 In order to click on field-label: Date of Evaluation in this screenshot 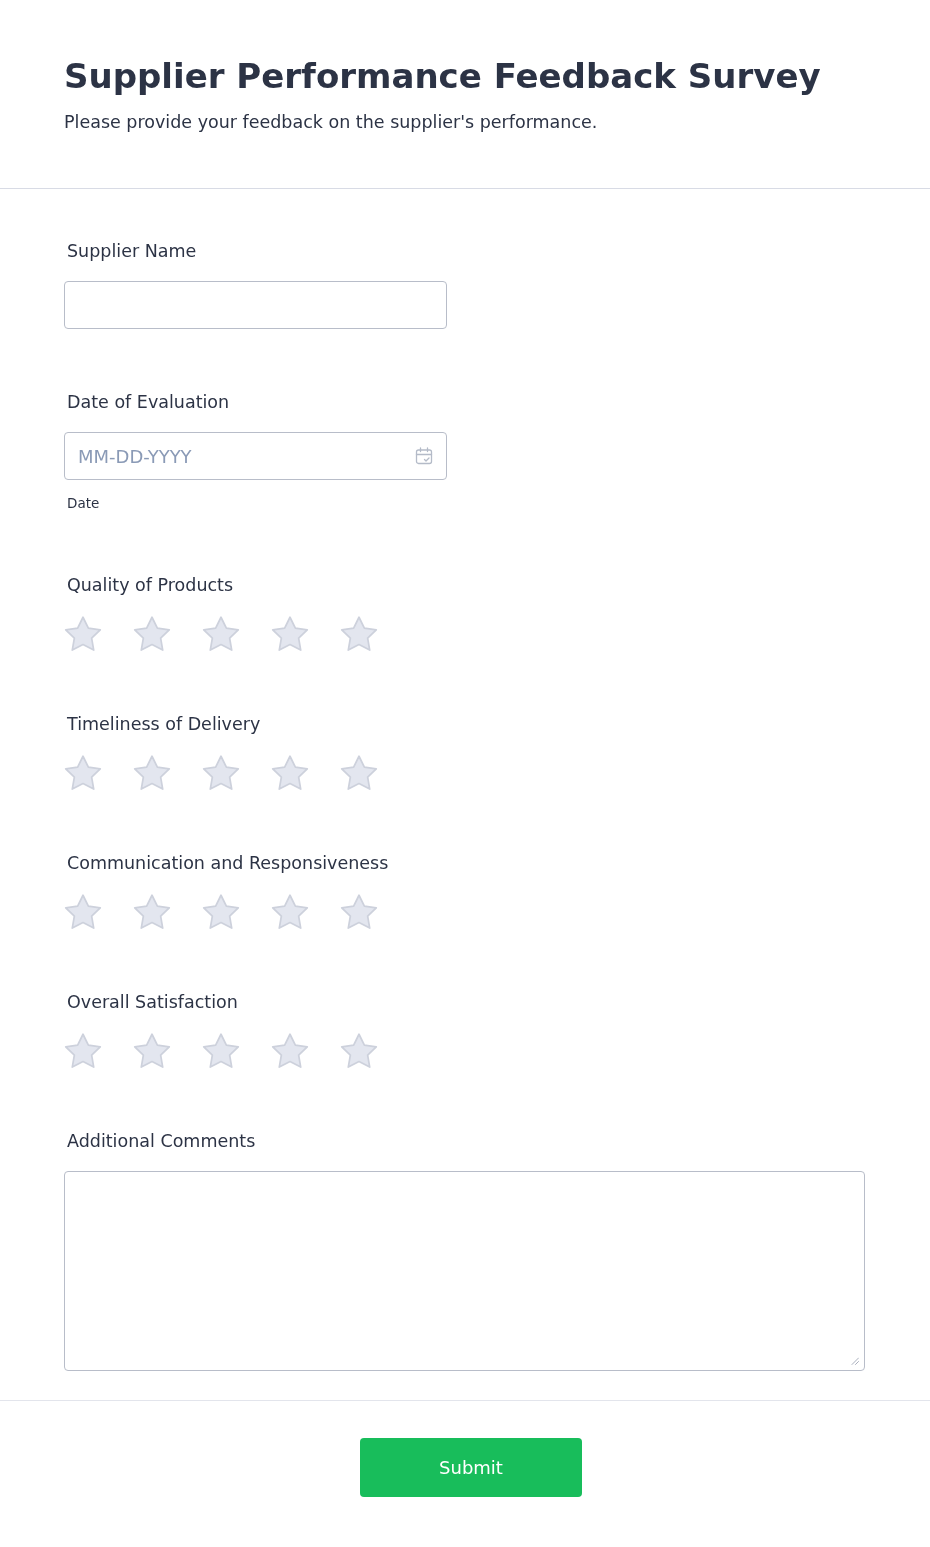, I will do `click(148, 402)`.